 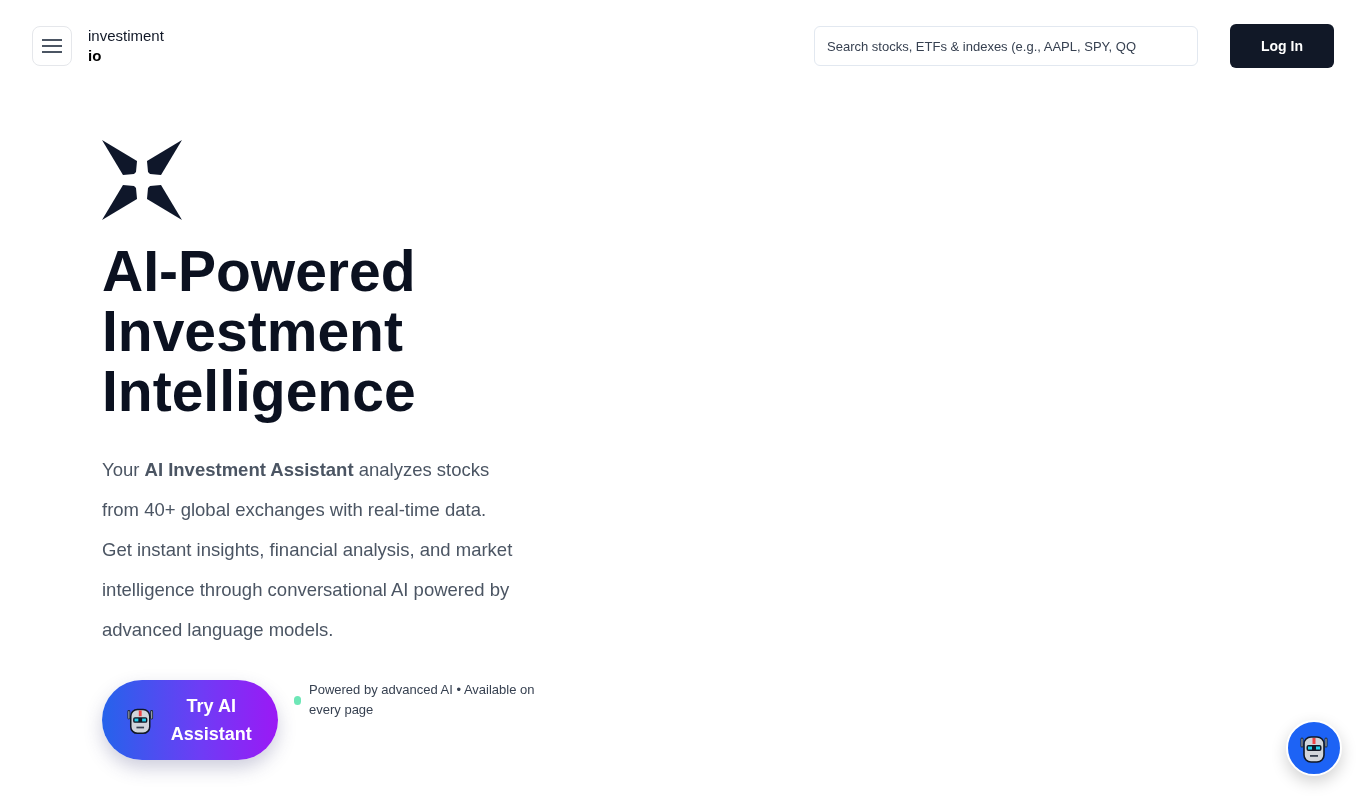 I want to click on login-button: Log In, so click(x=1282, y=46).